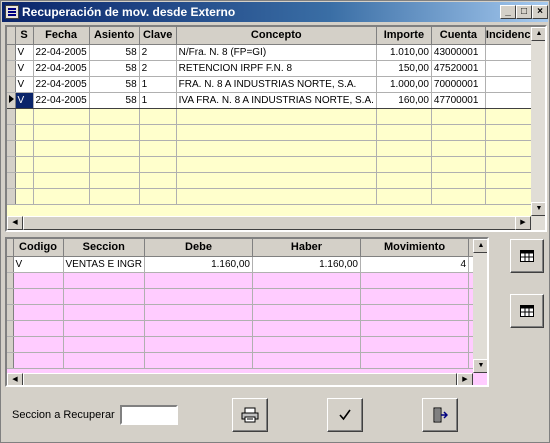 The height and width of the screenshot is (443, 550). Describe the element at coordinates (538, 209) in the screenshot. I see `scroll-down-button: ▼` at that location.